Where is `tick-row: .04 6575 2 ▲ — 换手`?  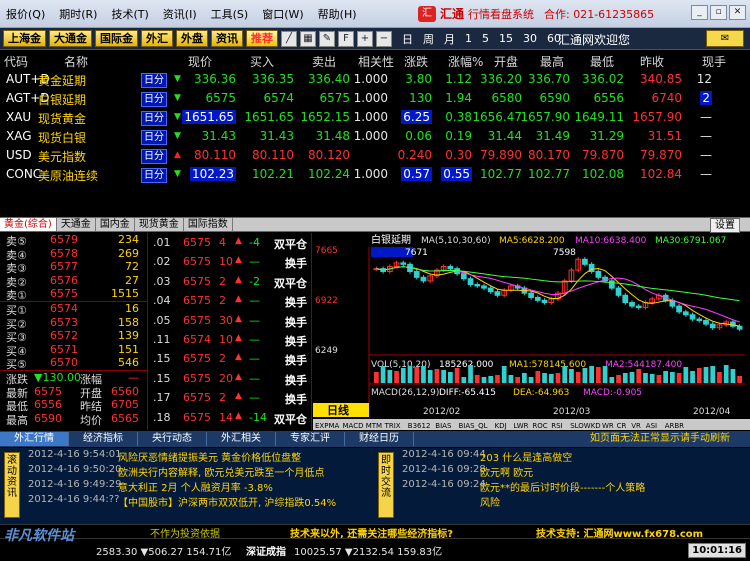 tick-row: .04 6575 2 ▲ — 换手 is located at coordinates (230, 300).